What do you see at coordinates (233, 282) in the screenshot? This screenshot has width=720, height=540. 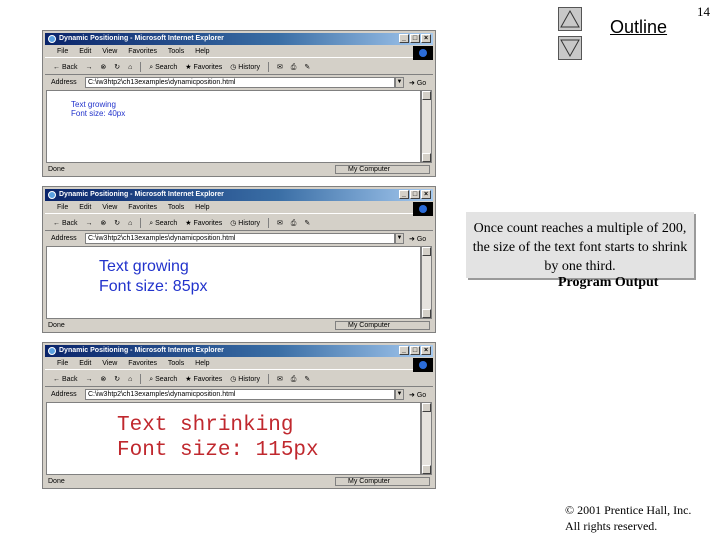 I see `page-content: Text growing Font size: 85px` at bounding box center [233, 282].